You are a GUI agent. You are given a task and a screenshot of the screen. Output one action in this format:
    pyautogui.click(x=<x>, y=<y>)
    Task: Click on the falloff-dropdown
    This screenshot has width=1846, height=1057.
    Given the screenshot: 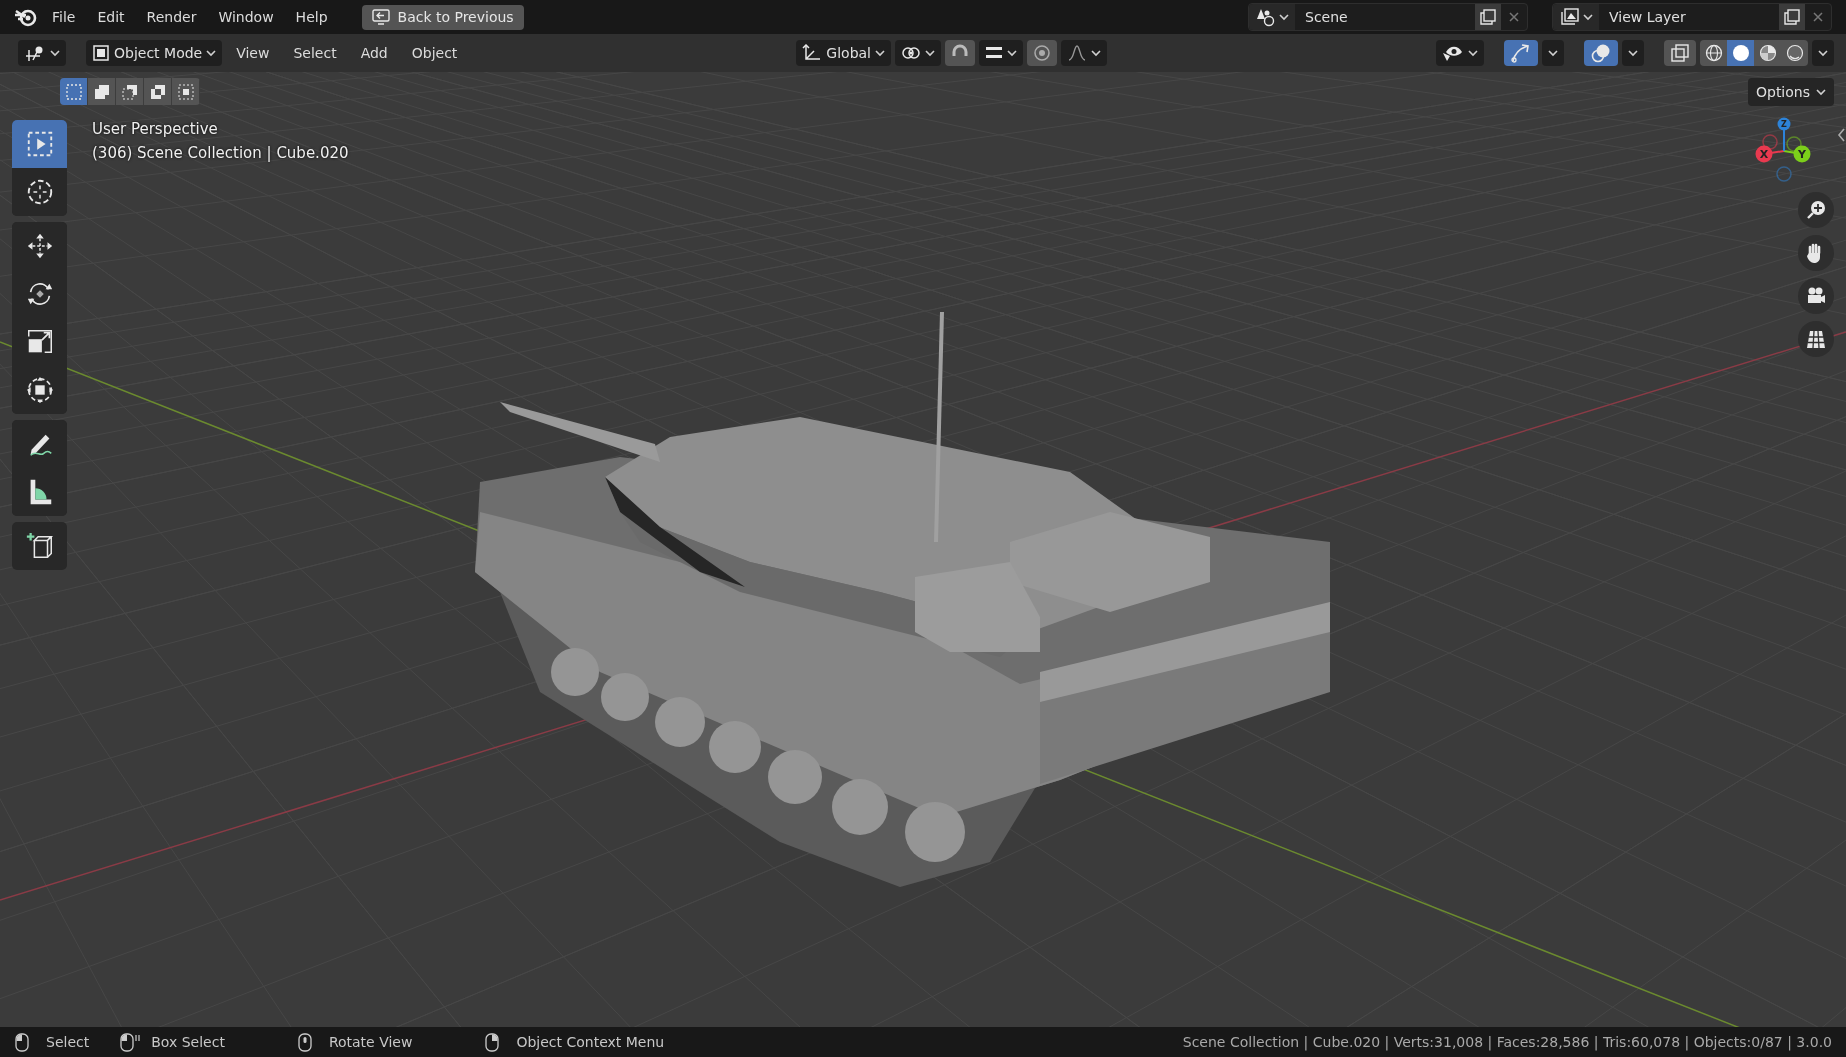 What is the action you would take?
    pyautogui.click(x=1084, y=53)
    